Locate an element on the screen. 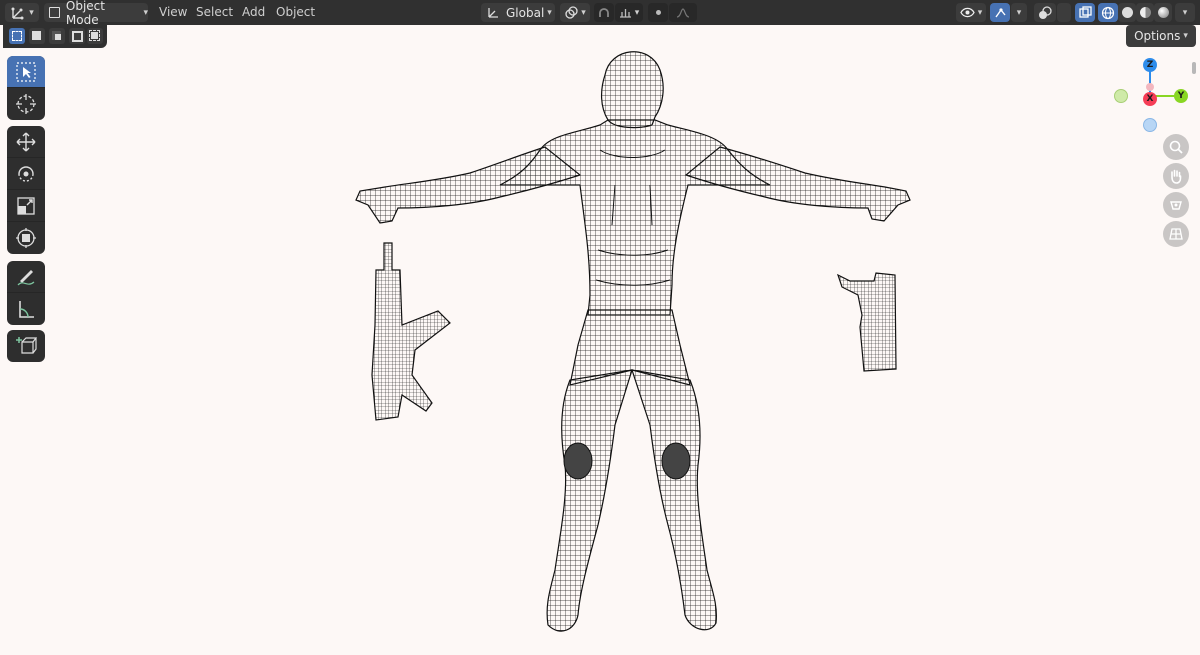 The width and height of the screenshot is (1200, 655). falloff-curve-icon is located at coordinates (683, 12).